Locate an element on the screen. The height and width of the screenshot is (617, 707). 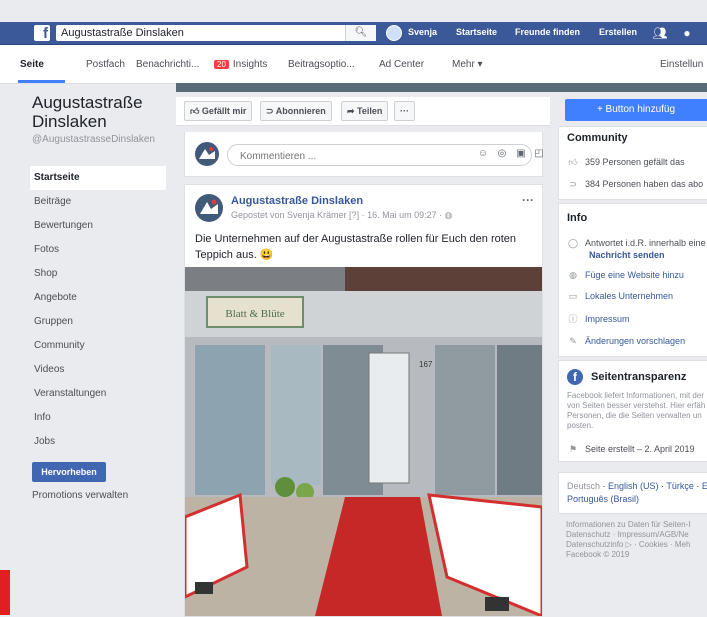
footer-line-2: Datenschutz · Impressum/AGB/Ne is located at coordinates (636, 535).